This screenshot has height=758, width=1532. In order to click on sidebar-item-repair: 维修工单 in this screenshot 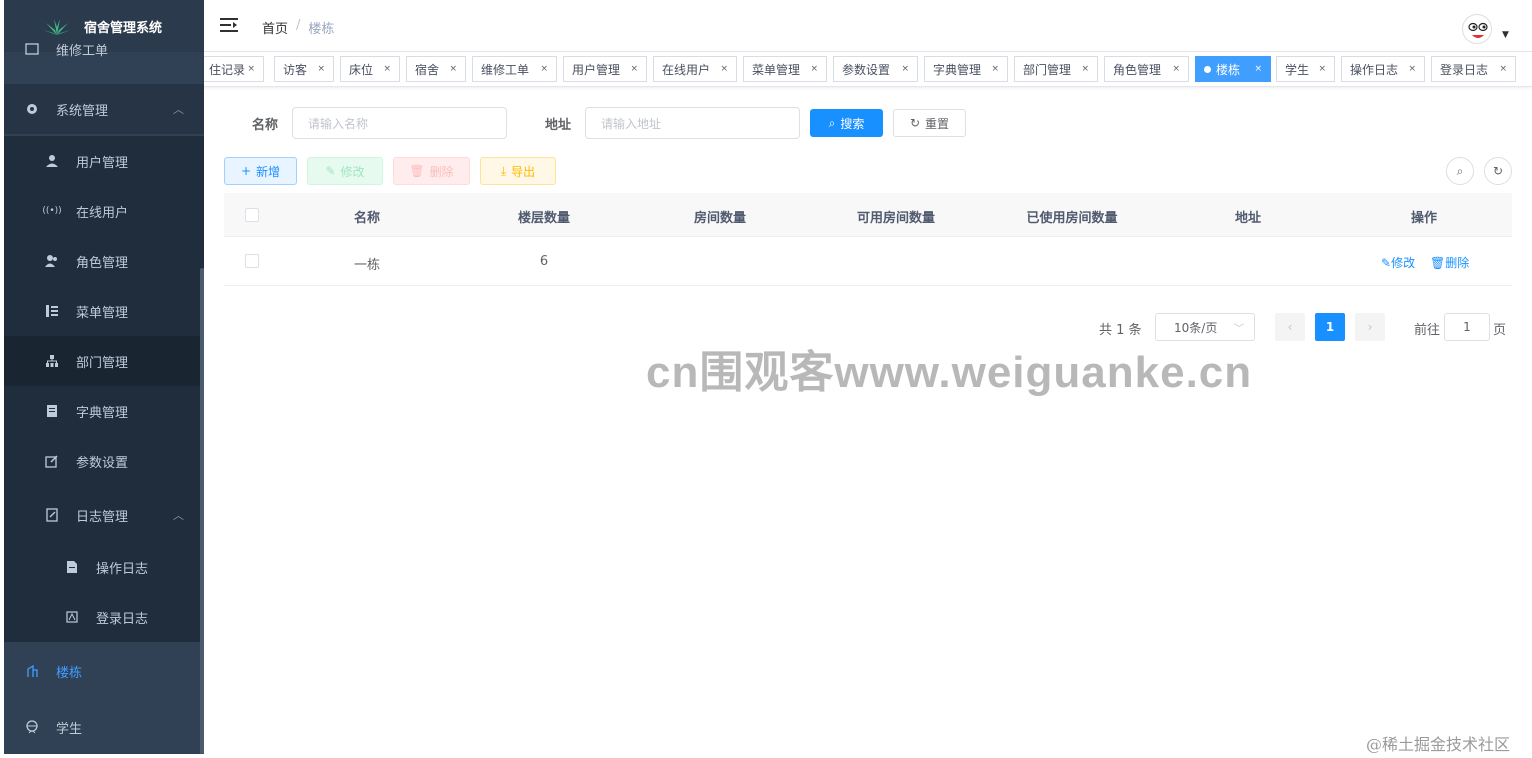, I will do `click(104, 54)`.